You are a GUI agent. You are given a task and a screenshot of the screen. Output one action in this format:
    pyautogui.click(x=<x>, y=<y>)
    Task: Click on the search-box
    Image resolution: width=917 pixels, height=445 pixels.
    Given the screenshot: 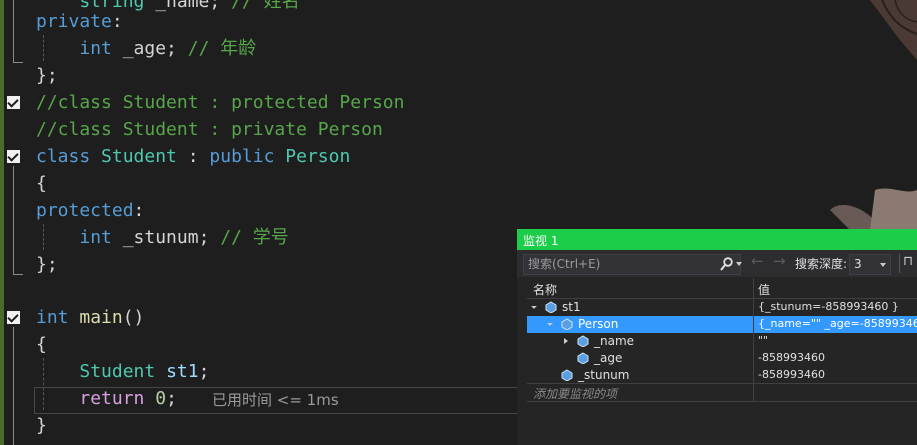 What is the action you would take?
    pyautogui.click(x=632, y=264)
    